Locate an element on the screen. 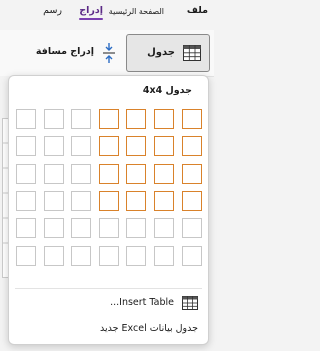  ribbon-tab-bar: ملف الصفحة الرئيسية إدراج رسم is located at coordinates (107, 15).